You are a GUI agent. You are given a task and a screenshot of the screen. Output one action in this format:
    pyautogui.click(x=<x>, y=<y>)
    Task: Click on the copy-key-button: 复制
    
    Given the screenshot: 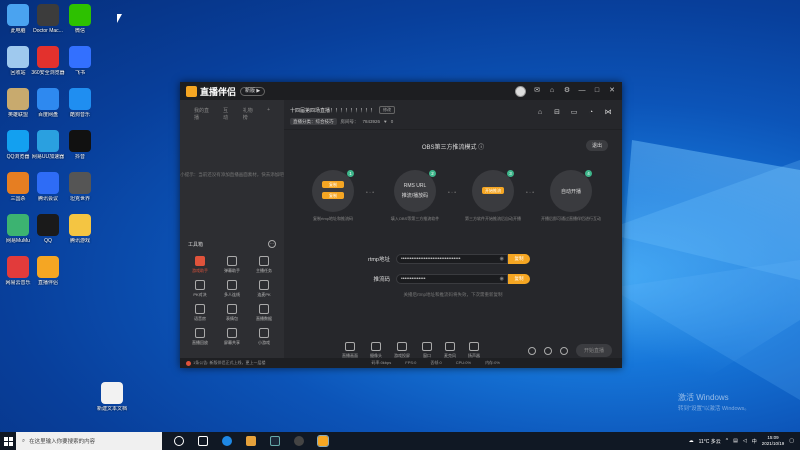 What is the action you would take?
    pyautogui.click(x=519, y=279)
    